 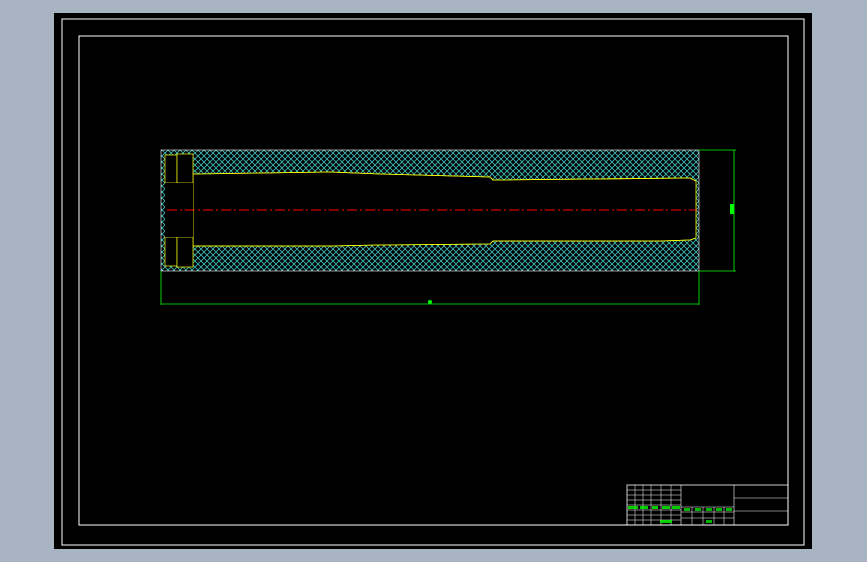 I want to click on flange-head-bottom, so click(x=185, y=252).